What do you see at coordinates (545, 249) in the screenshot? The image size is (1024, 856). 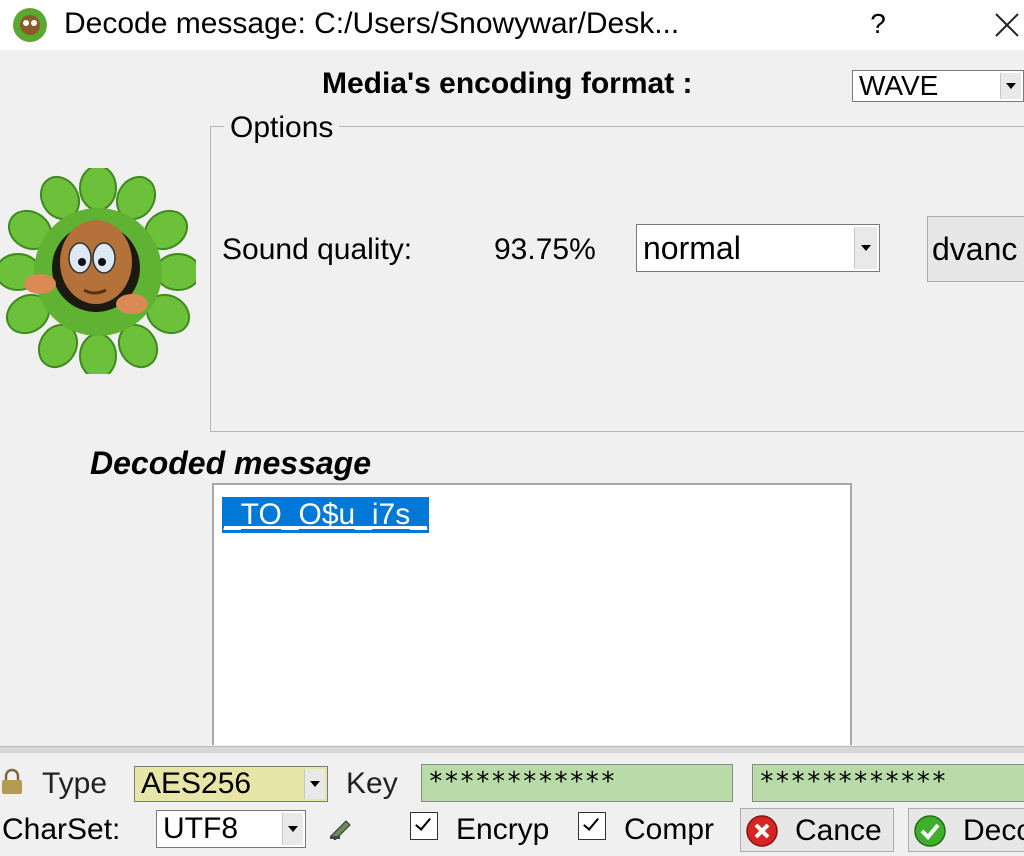 I see `sound-quality-value: 93.75%` at bounding box center [545, 249].